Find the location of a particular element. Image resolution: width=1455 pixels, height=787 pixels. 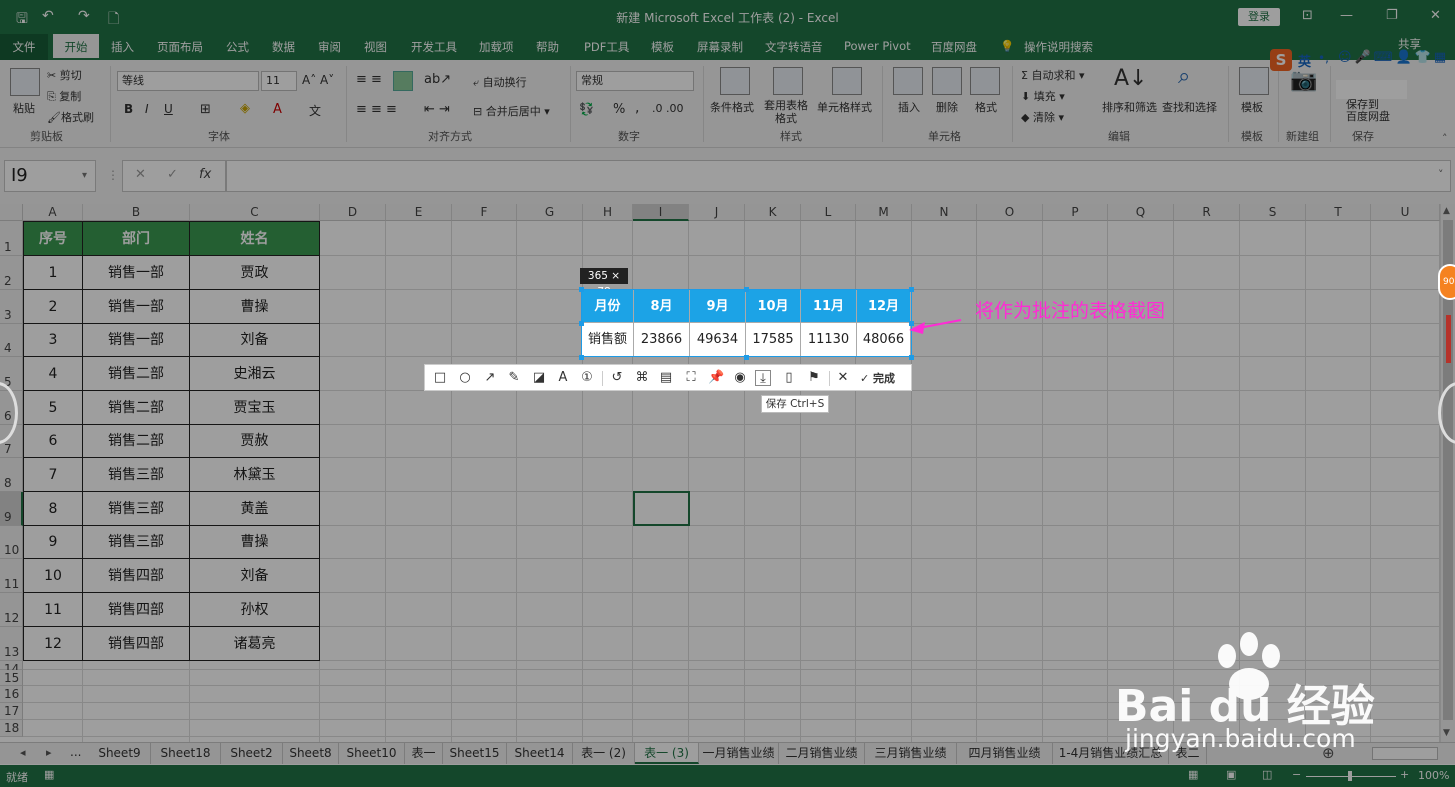

expand-formula-icon: ˅ is located at coordinates (1441, 174).